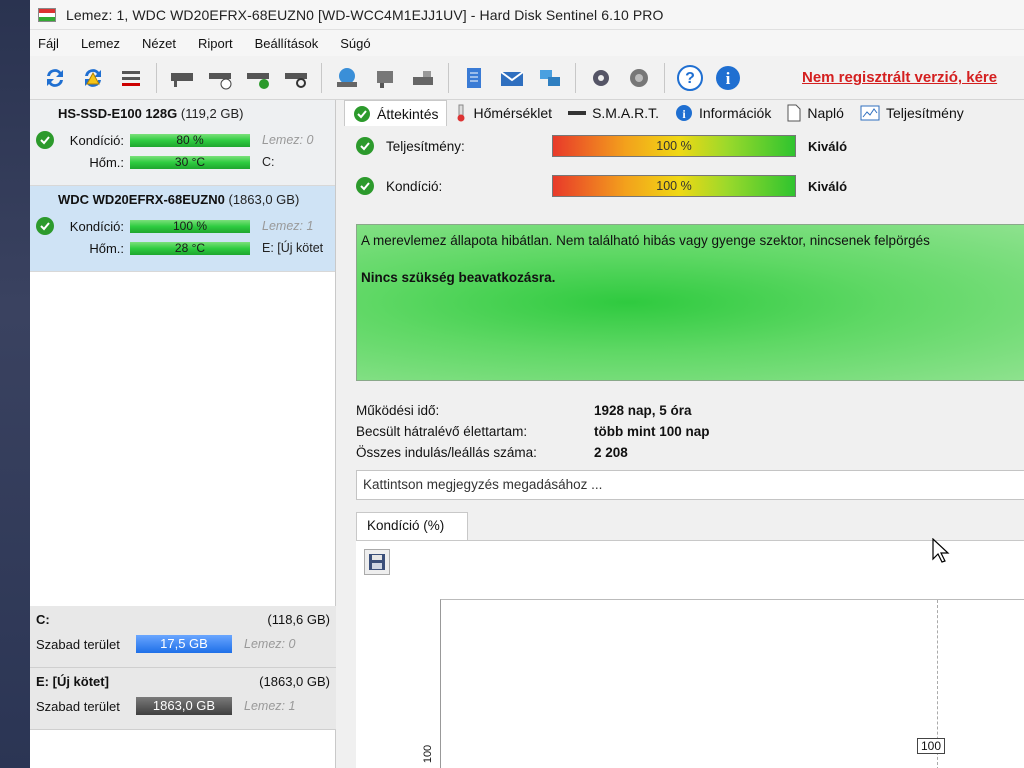 The width and height of the screenshot is (1024, 768). Describe the element at coordinates (287, 43) in the screenshot. I see `menu-settings: Beállítások` at that location.